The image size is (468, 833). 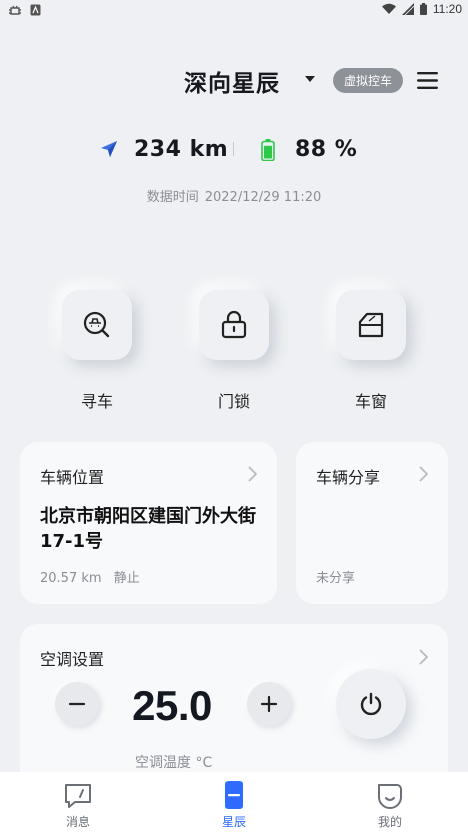 I want to click on battery-status-icon, so click(x=423, y=9).